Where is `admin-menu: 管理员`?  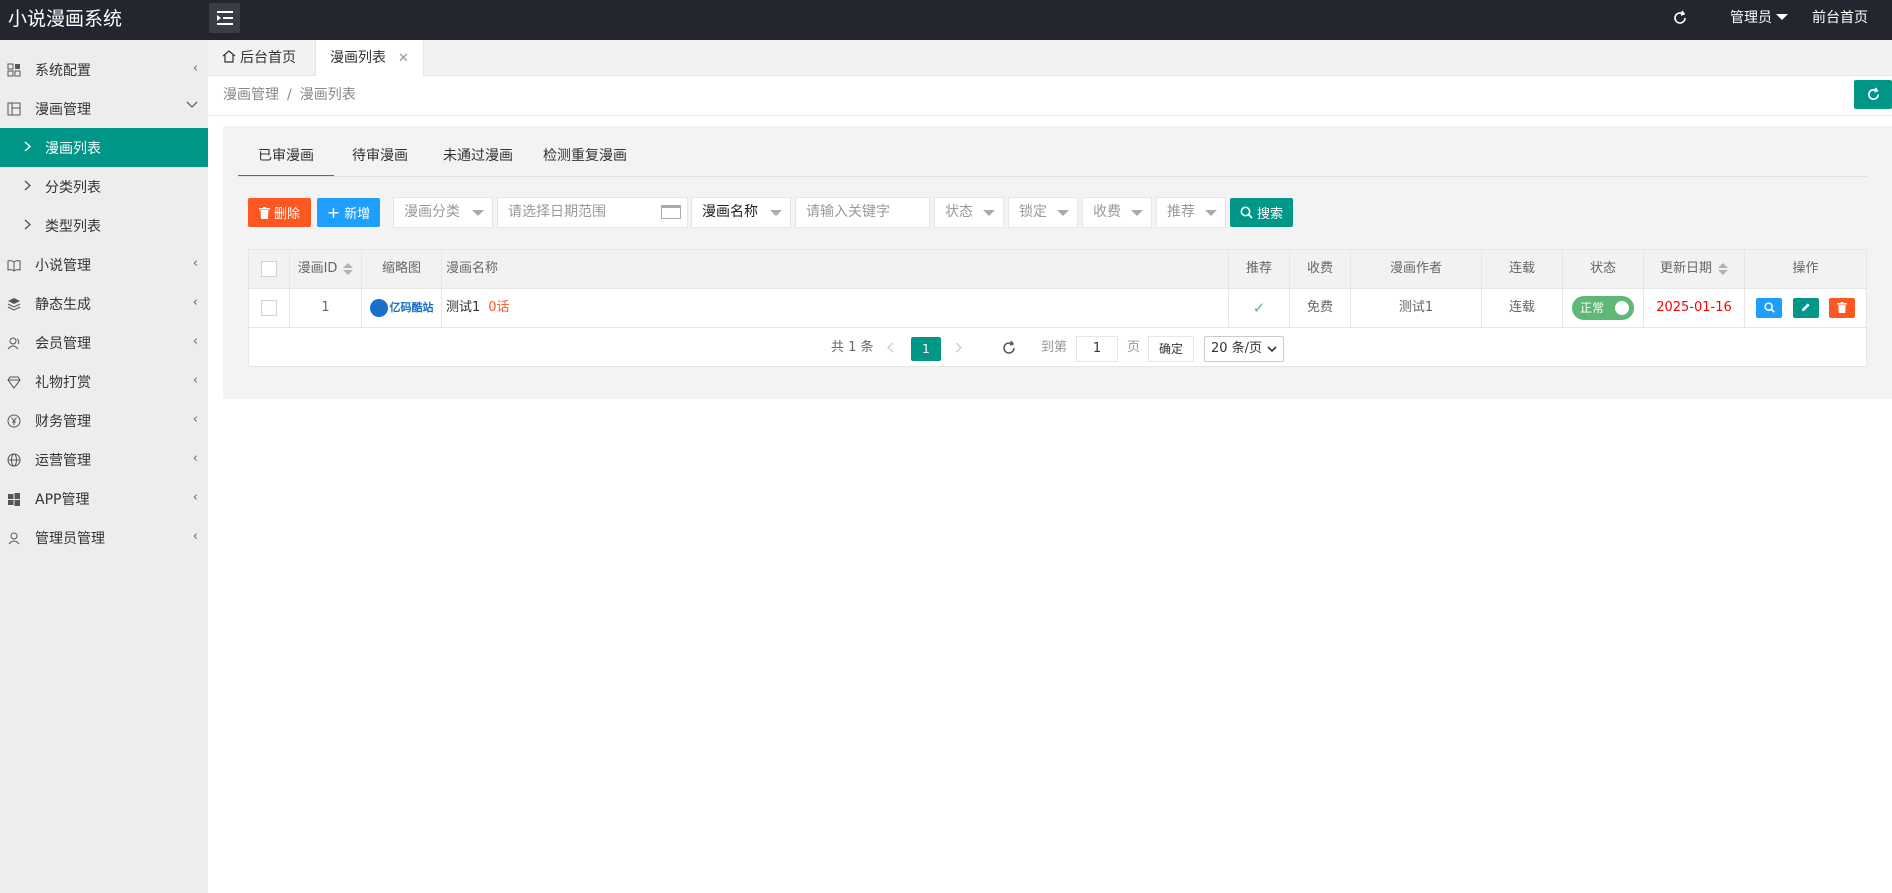
admin-menu: 管理员 is located at coordinates (1759, 20).